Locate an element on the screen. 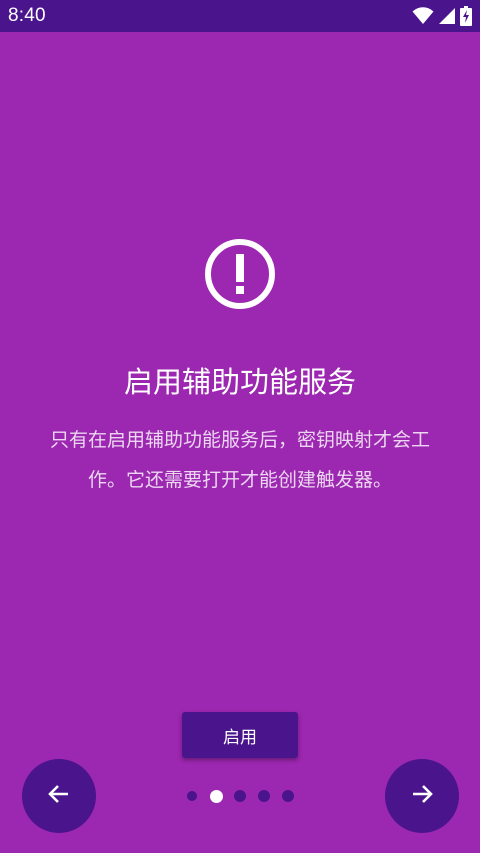  alert-circle-icon is located at coordinates (240, 274).